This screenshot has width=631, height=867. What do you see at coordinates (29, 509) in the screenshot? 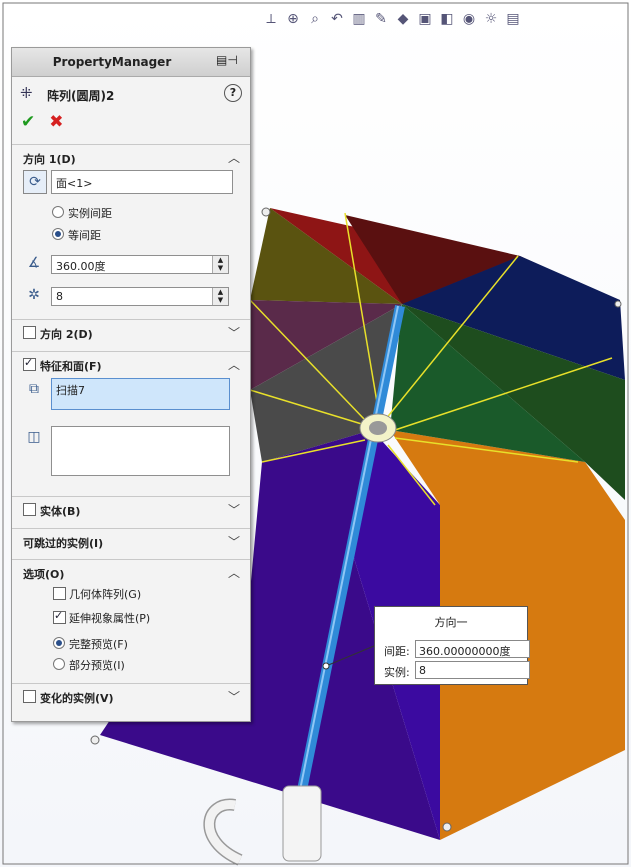
I see `bodies-checkbox` at bounding box center [29, 509].